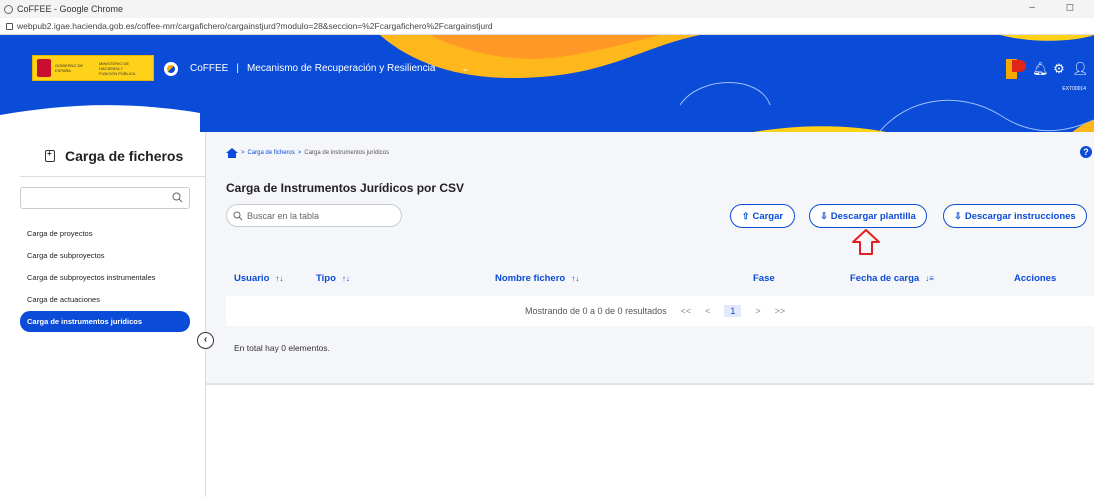 The width and height of the screenshot is (1094, 497). What do you see at coordinates (892, 278) in the screenshot?
I see `column-fecha-carga: Fecha de carga ↓≡` at bounding box center [892, 278].